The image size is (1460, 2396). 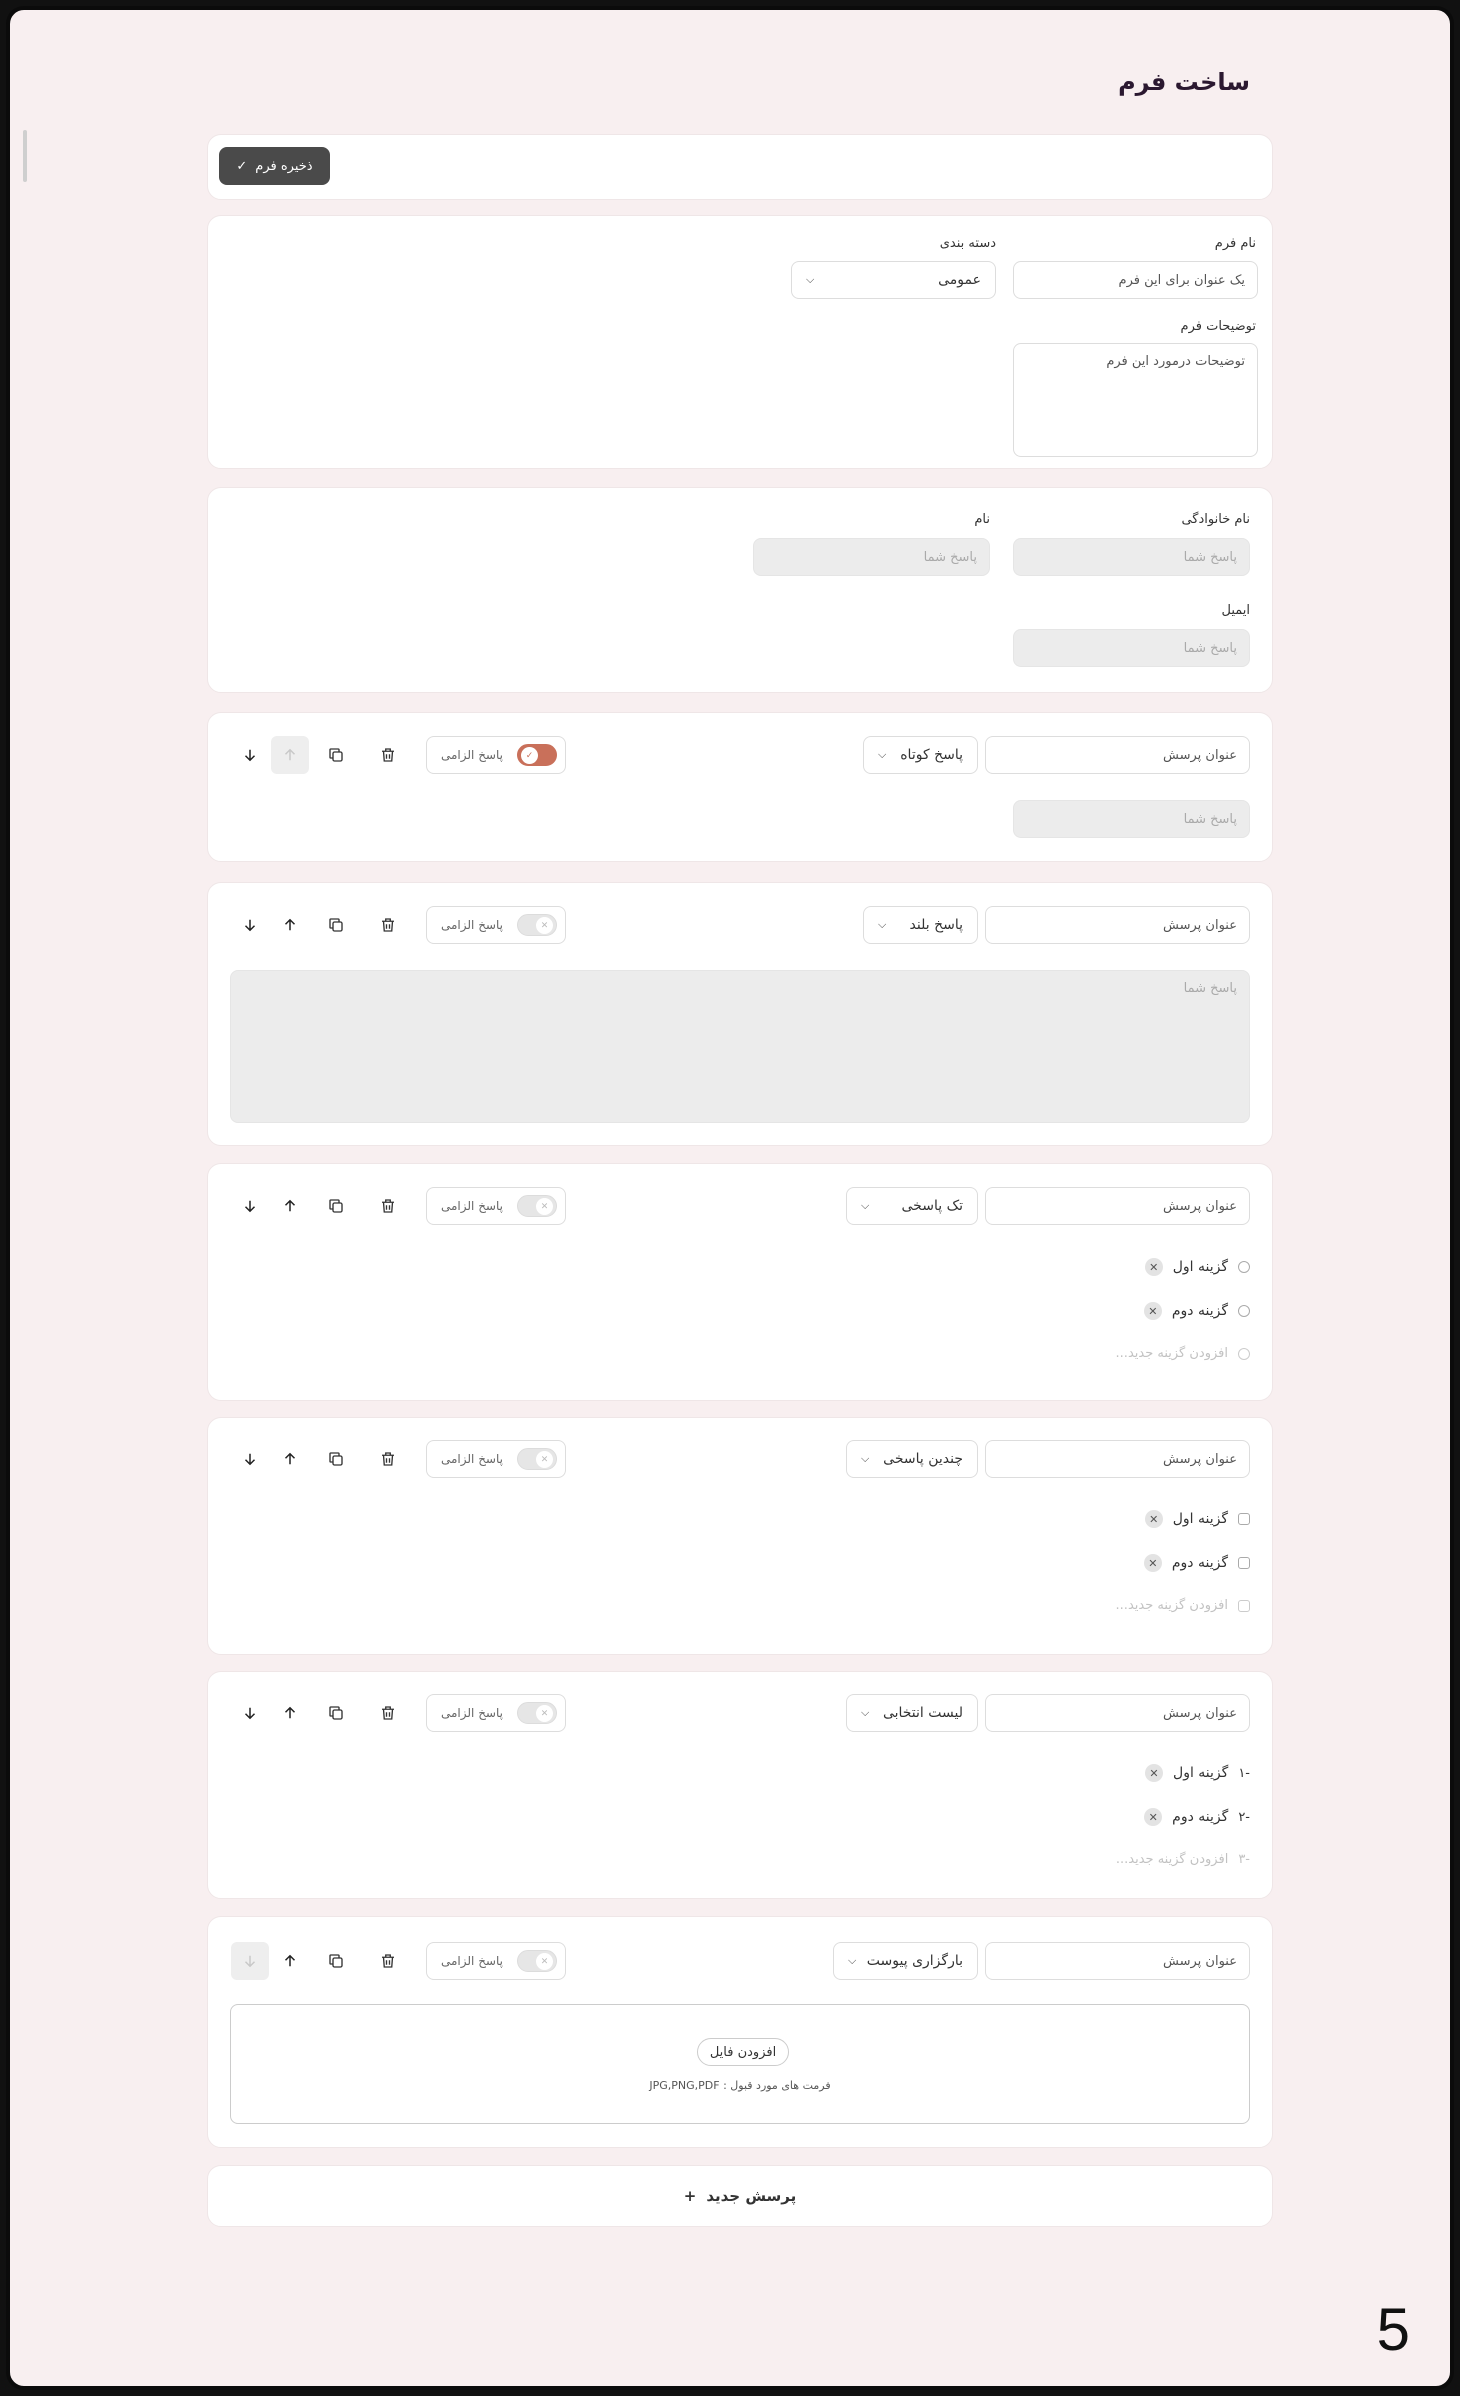 I want to click on question-type-select: تک پاسخی ⌵, so click(x=912, y=1206).